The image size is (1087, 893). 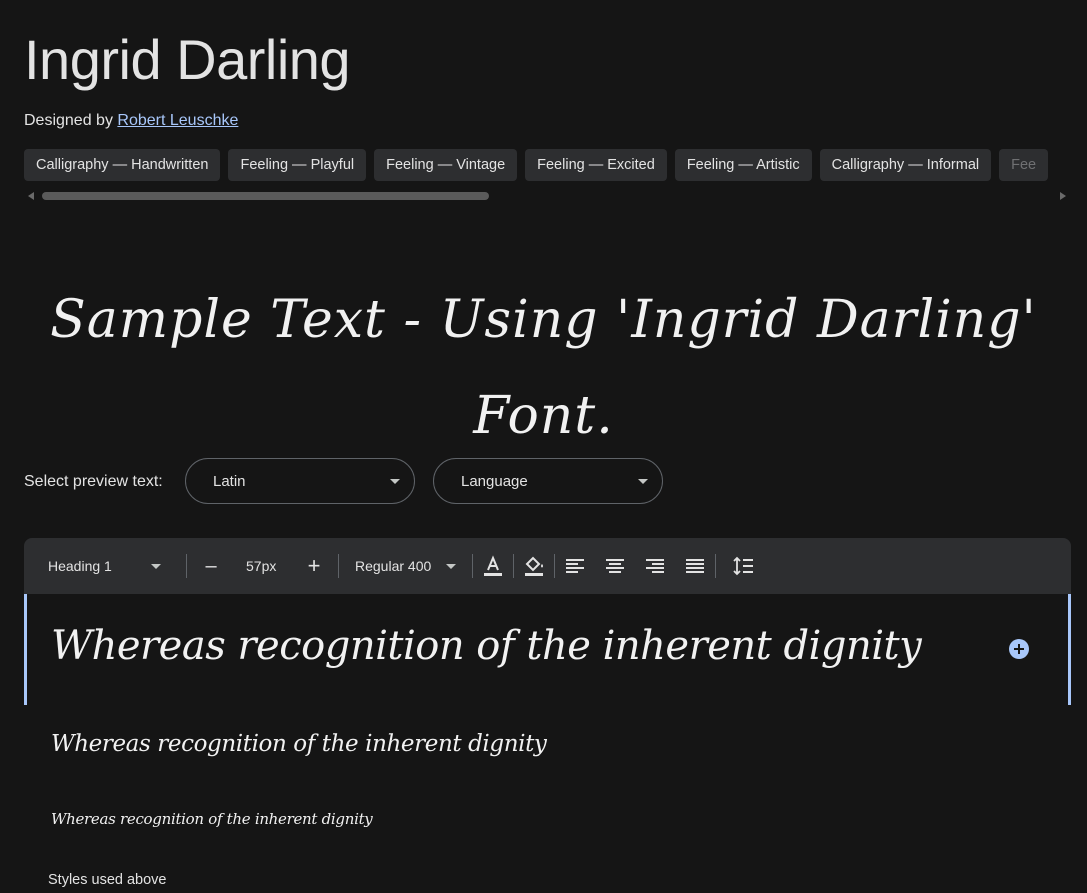 I want to click on align-right-icon, so click(x=655, y=566).